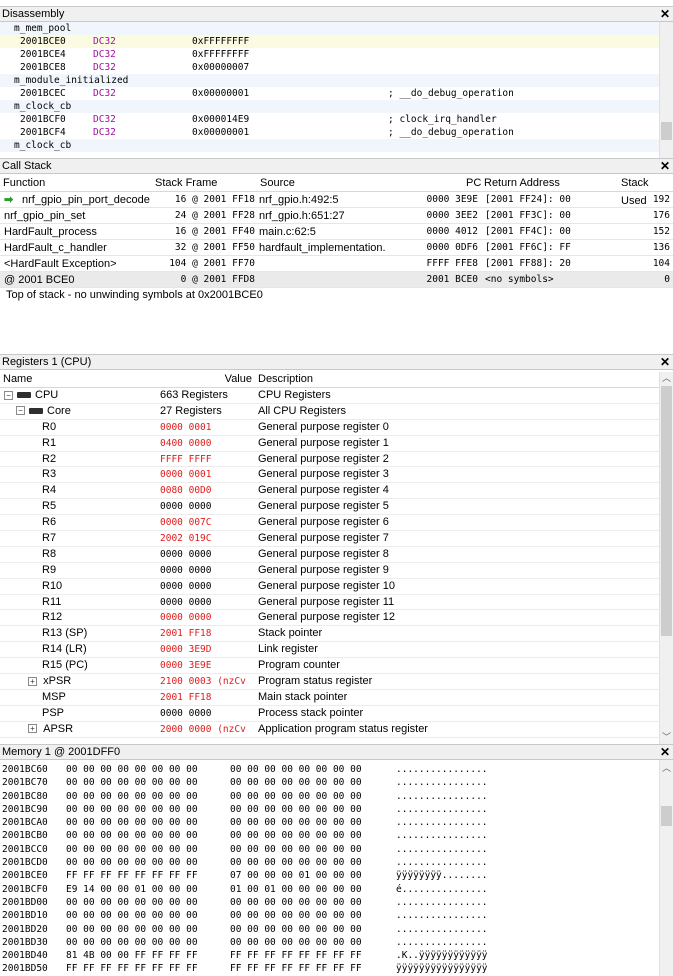 This screenshot has height=976, width=673. What do you see at coordinates (329, 507) in the screenshot?
I see `register-row: R5 0000 0000 General purpose register 5` at bounding box center [329, 507].